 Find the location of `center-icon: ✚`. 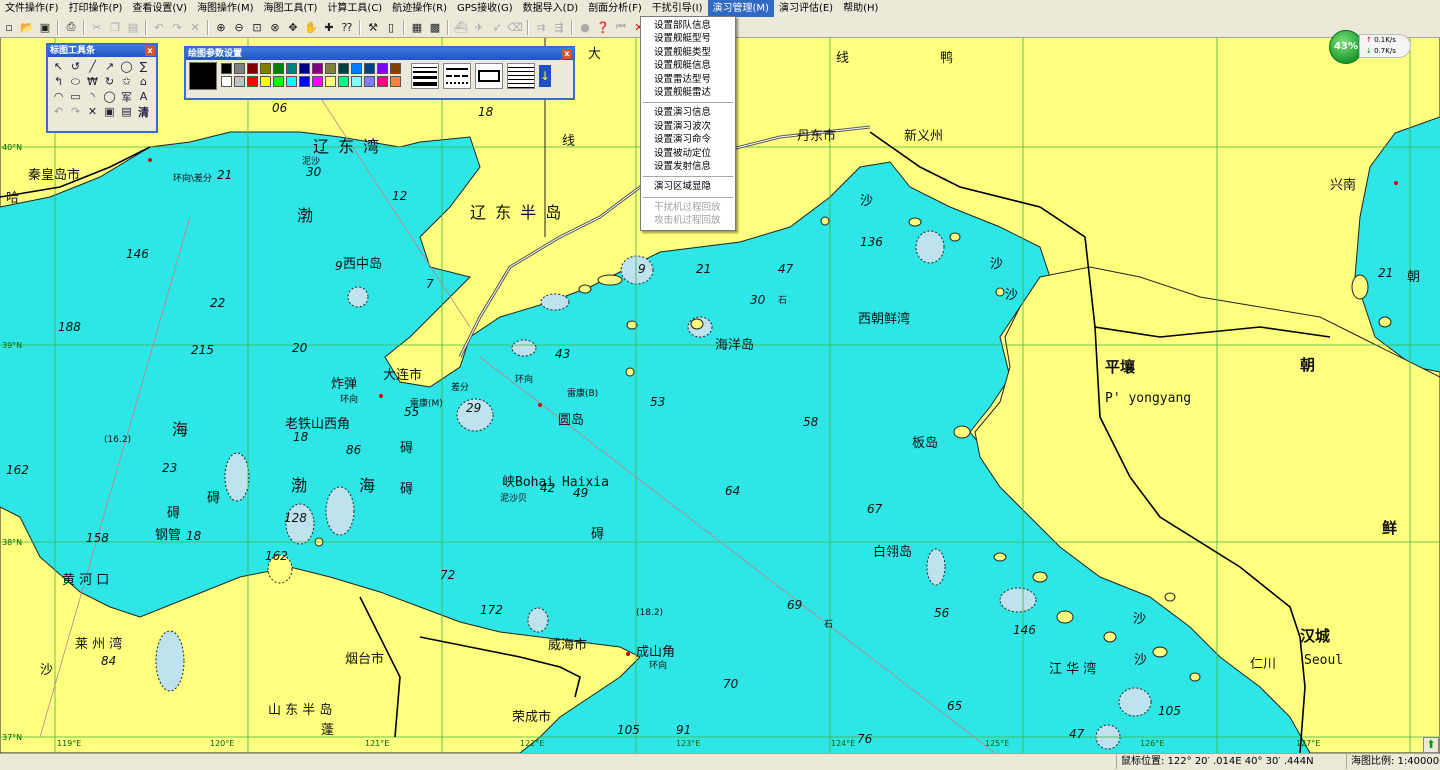

center-icon: ✚ is located at coordinates (329, 27).